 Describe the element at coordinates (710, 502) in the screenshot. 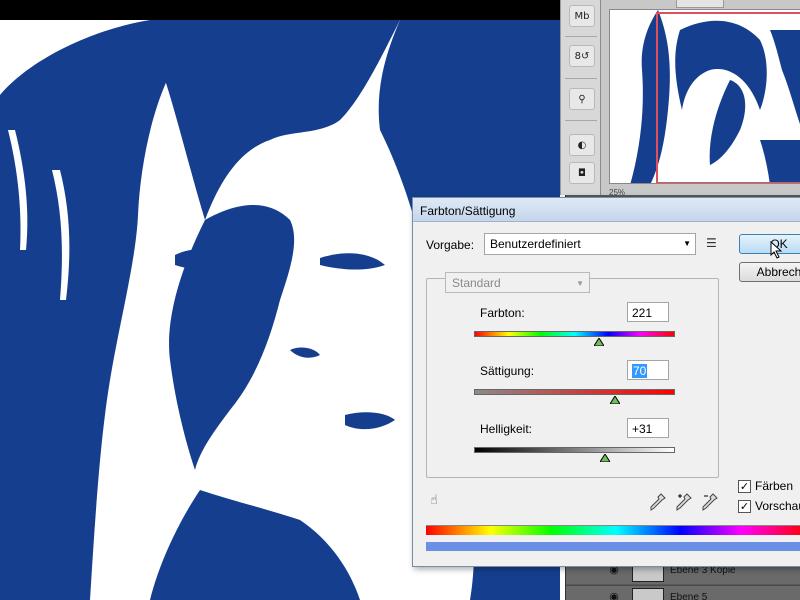

I see `eyedropper-minus-icon` at that location.